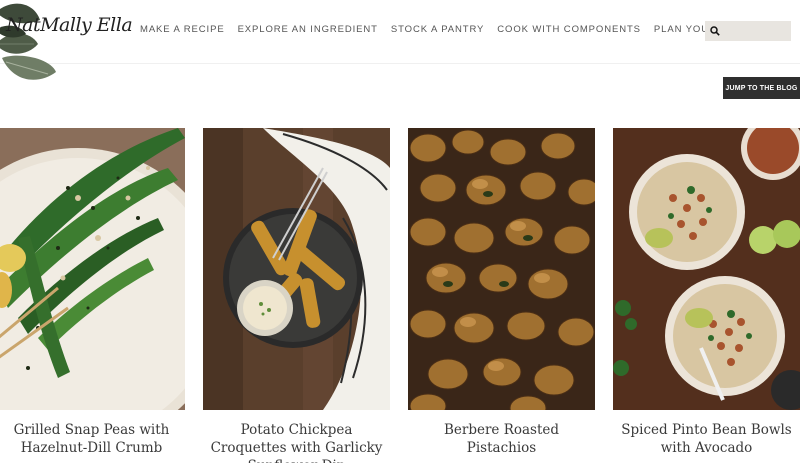  What do you see at coordinates (92, 269) in the screenshot?
I see `snap-peas-photo` at bounding box center [92, 269].